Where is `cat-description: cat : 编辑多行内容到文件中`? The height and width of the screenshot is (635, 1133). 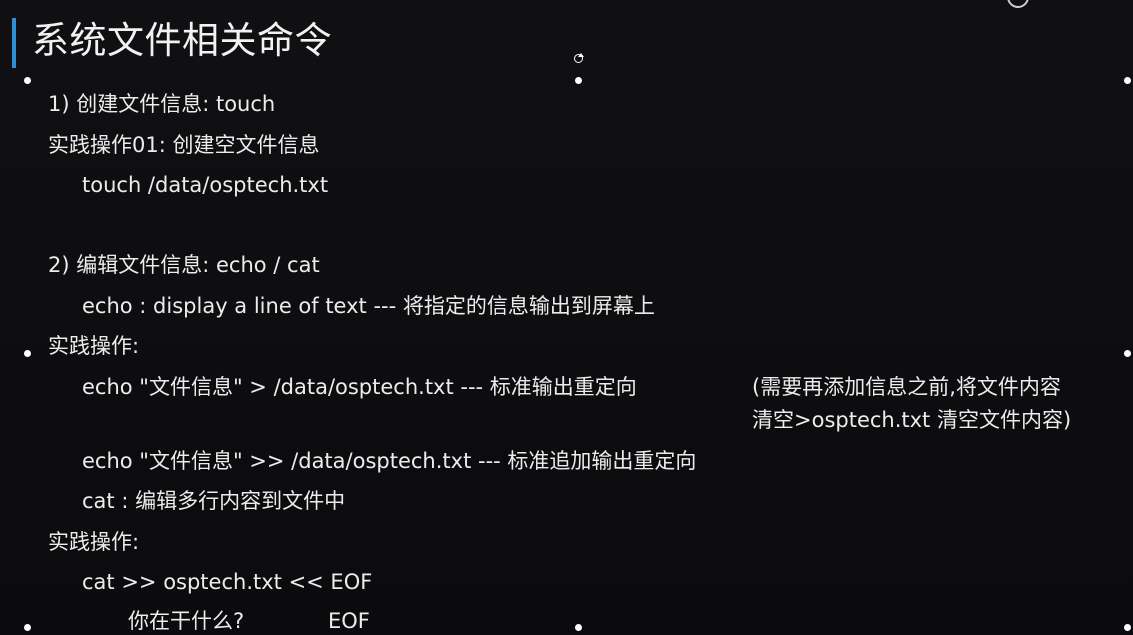 cat-description: cat : 编辑多行内容到文件中 is located at coordinates (214, 501).